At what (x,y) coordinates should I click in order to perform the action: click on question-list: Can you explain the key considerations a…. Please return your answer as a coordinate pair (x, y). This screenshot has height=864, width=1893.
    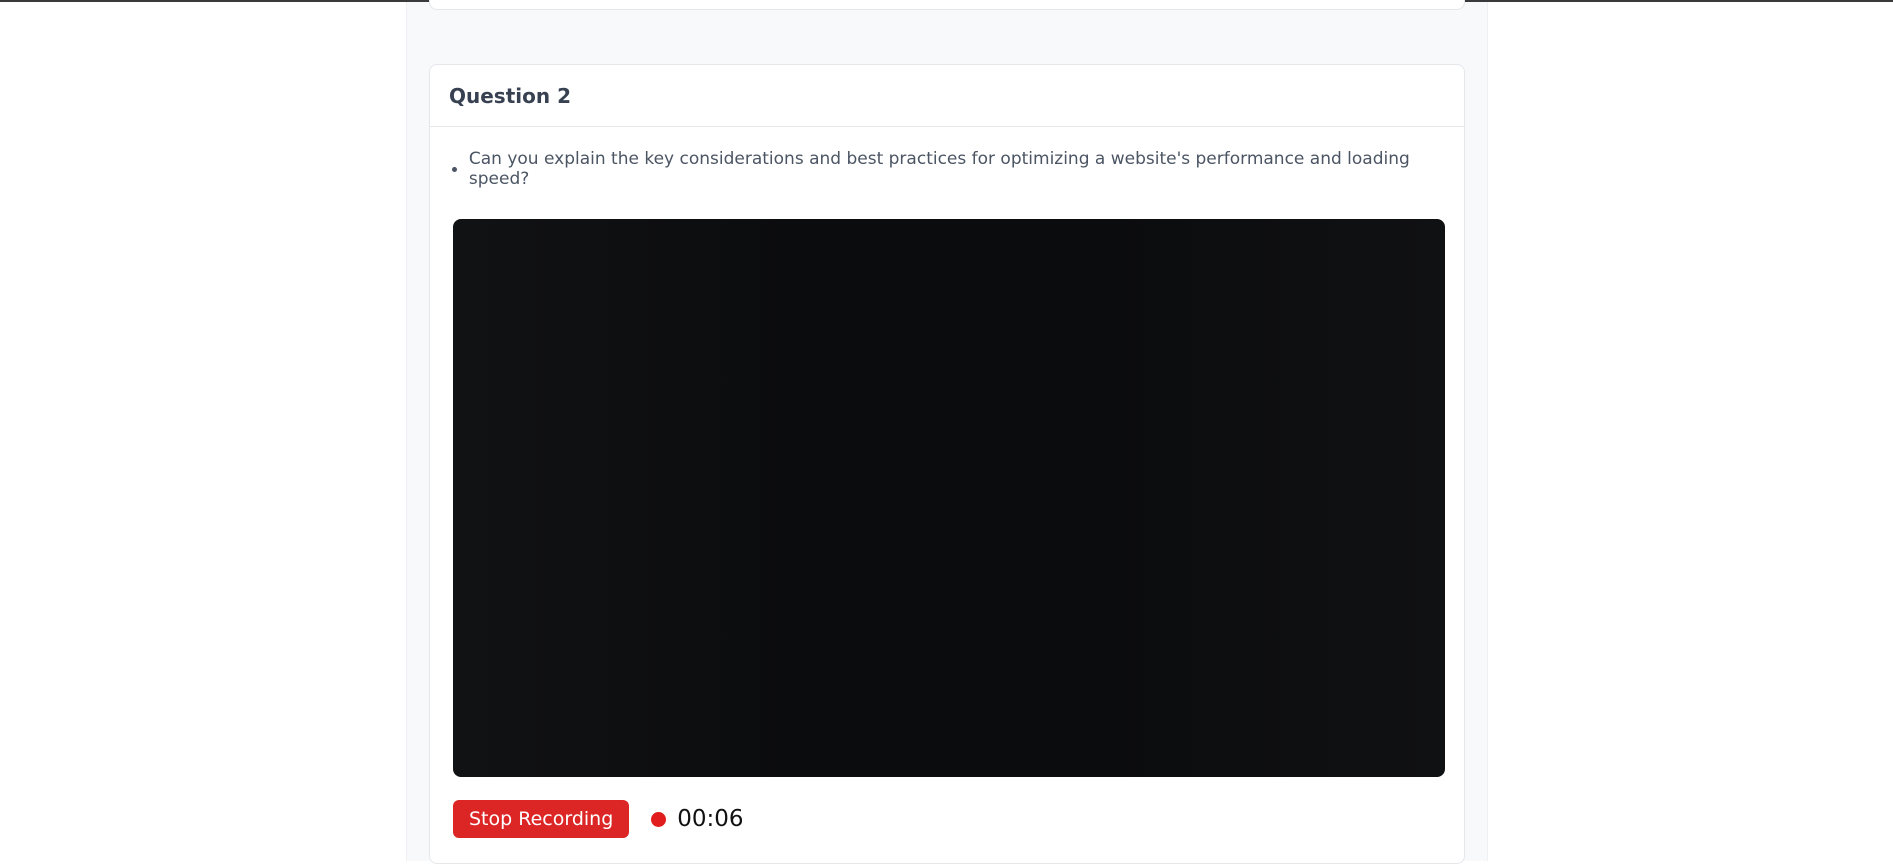
    Looking at the image, I should click on (952, 169).